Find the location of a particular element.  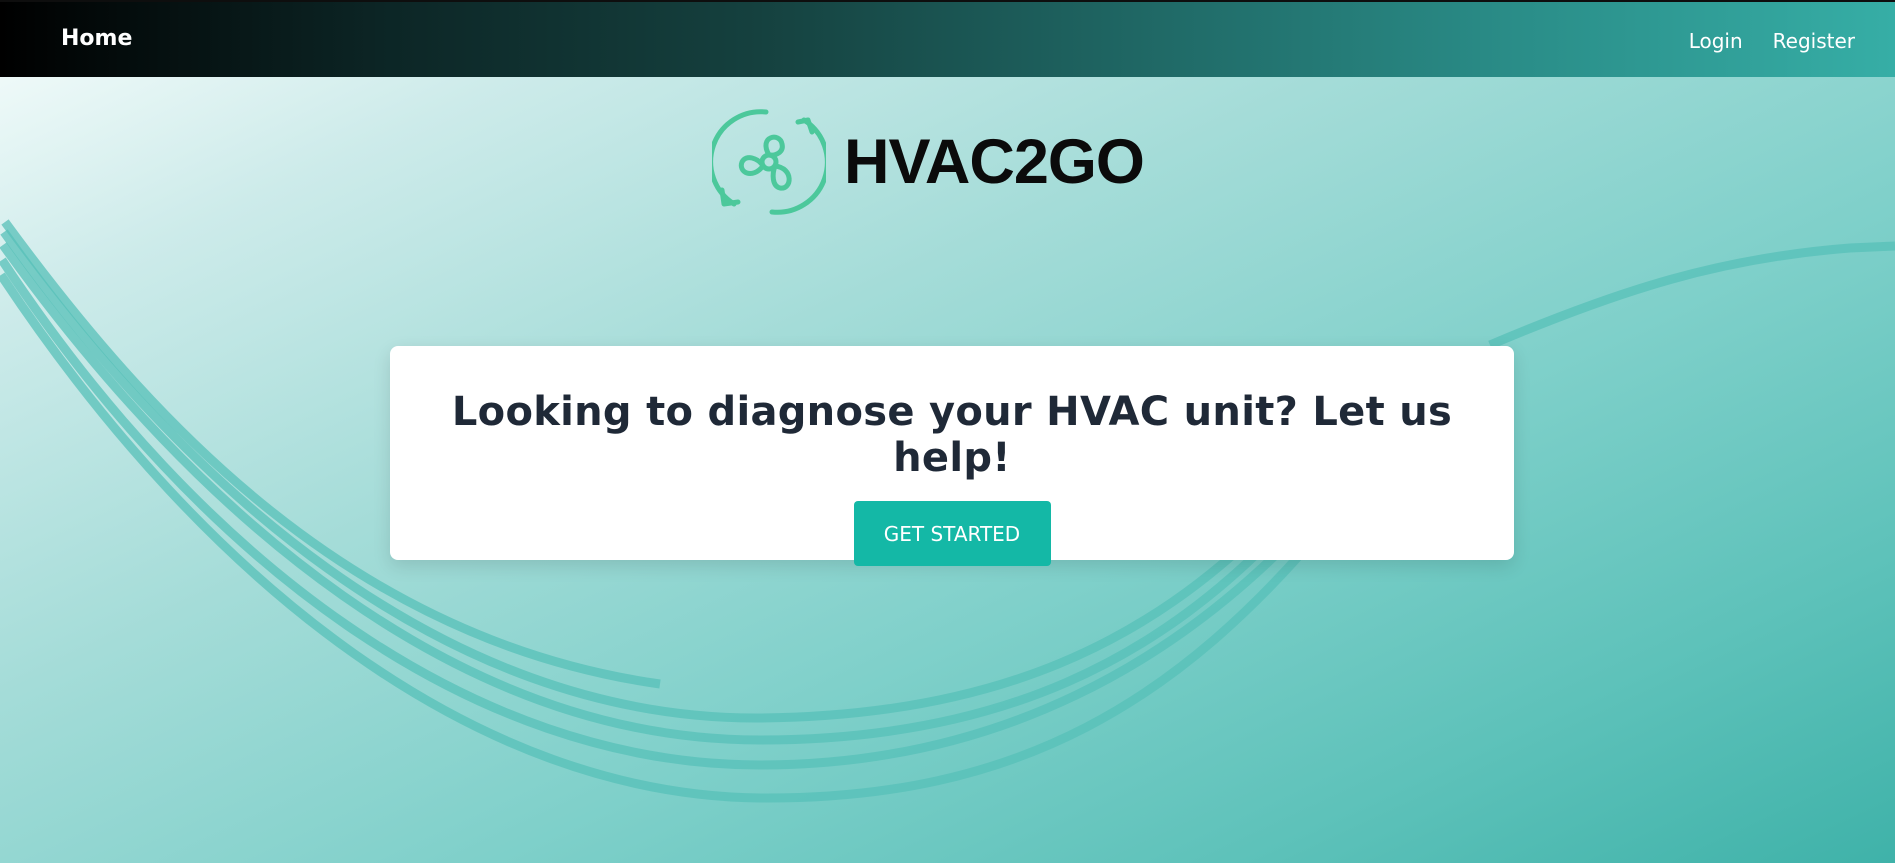

get-started-button: GET STARTED is located at coordinates (952, 533).